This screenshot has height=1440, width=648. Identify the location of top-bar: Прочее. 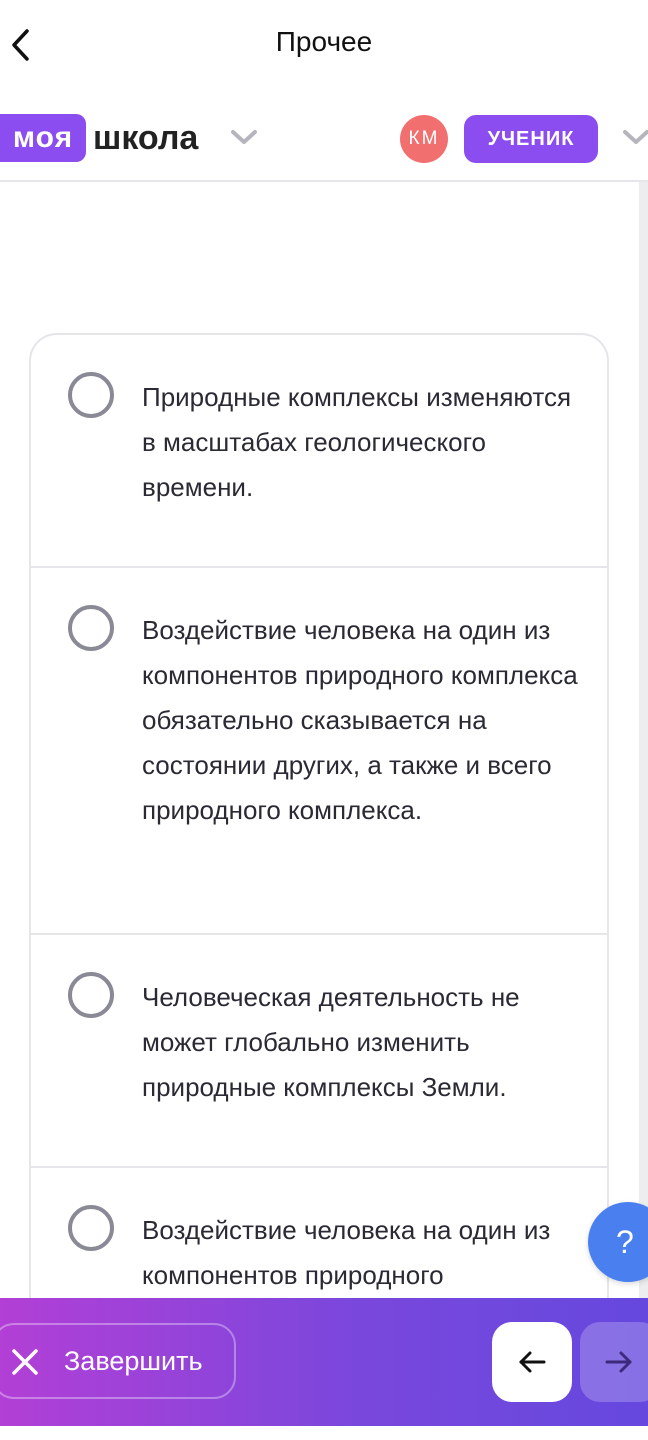
(324, 45).